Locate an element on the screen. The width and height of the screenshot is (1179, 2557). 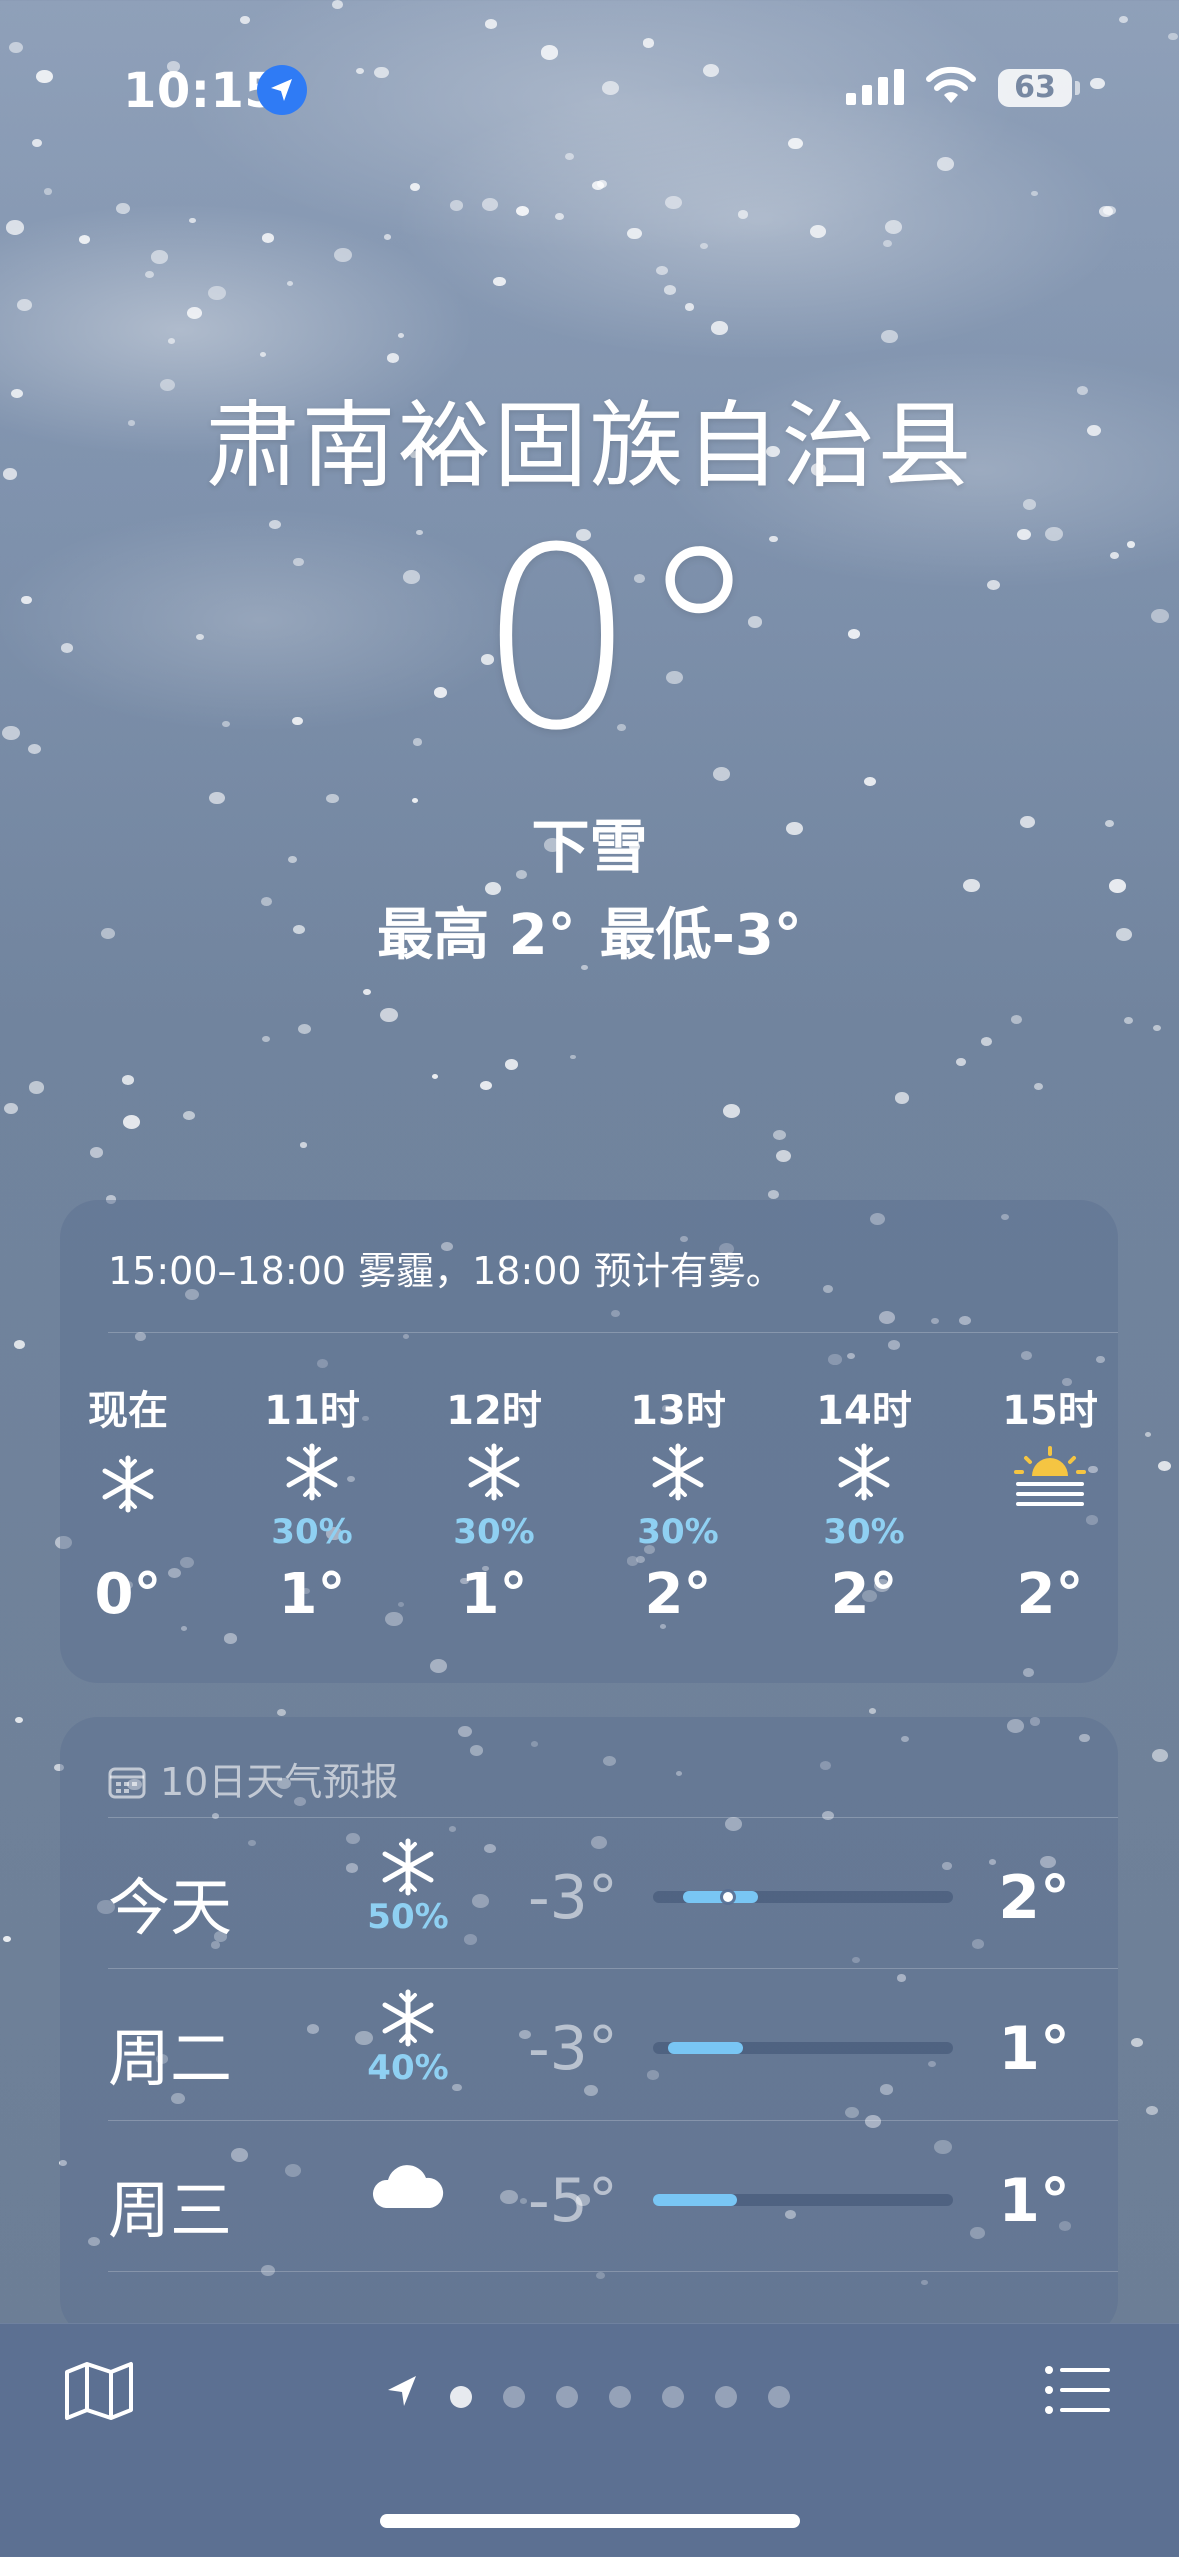
battery-indicator: 63 is located at coordinates (1035, 88).